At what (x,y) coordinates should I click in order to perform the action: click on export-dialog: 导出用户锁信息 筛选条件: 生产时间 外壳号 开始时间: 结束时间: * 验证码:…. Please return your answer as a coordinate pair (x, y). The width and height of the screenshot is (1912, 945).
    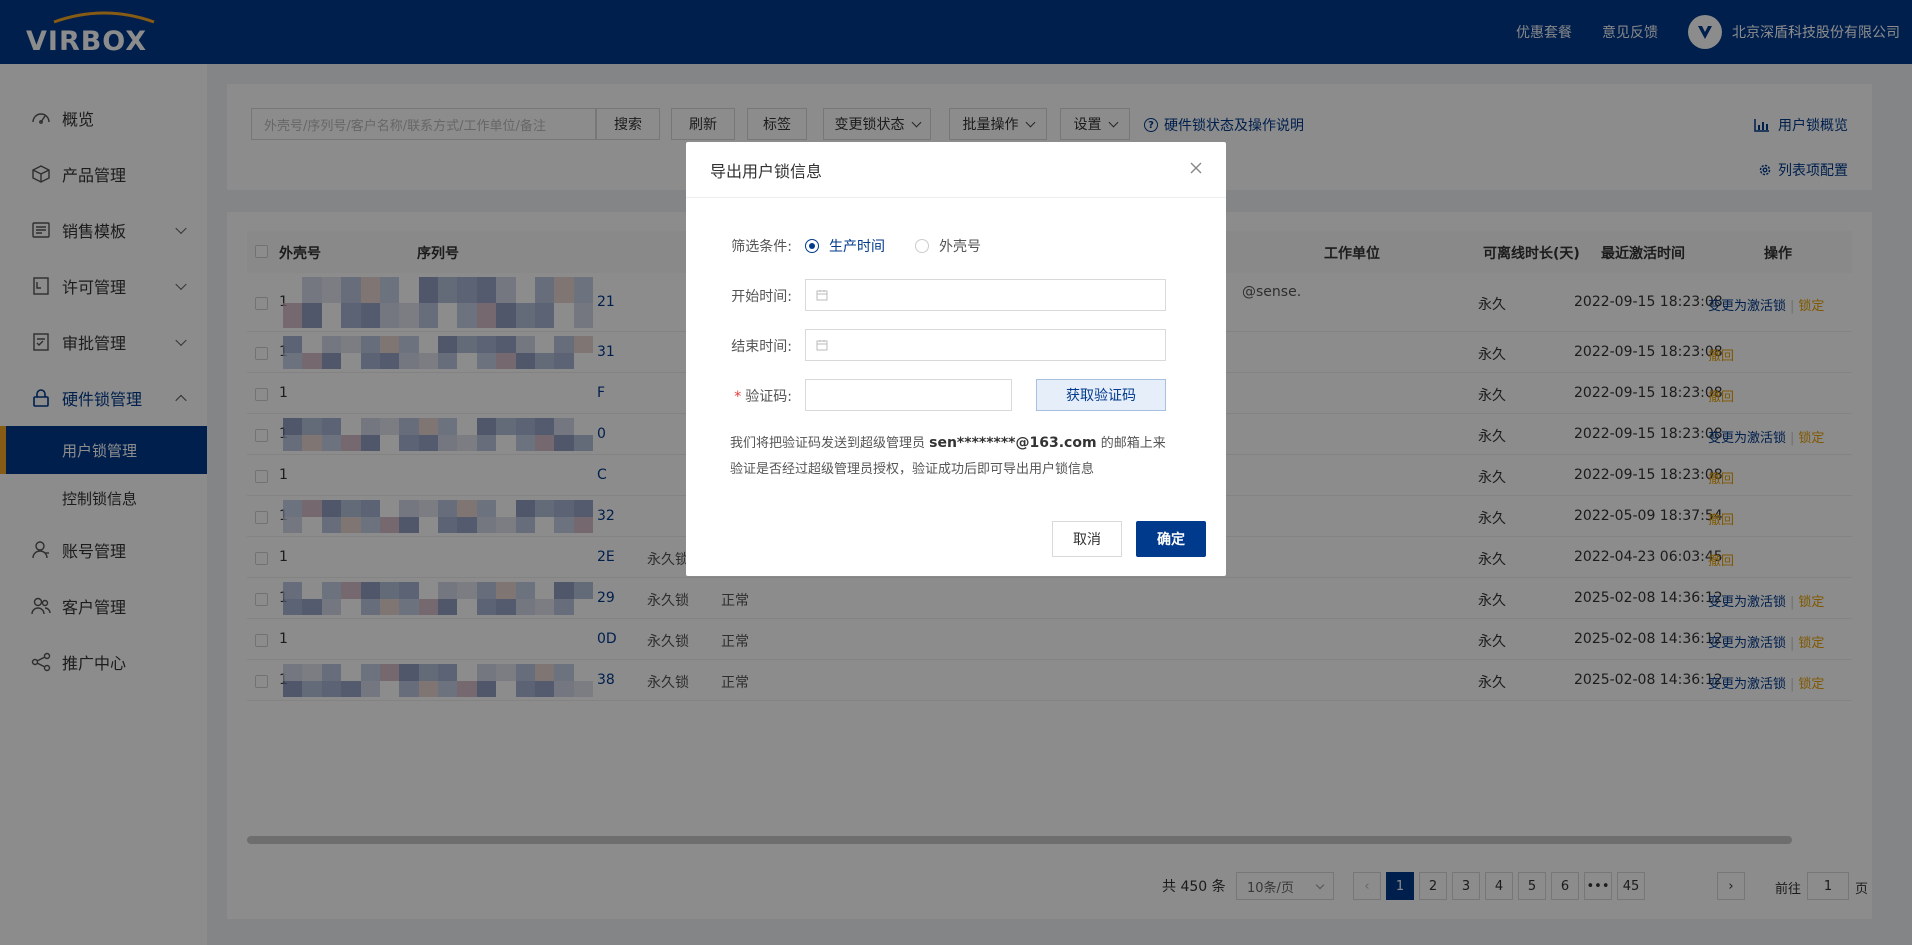
    Looking at the image, I should click on (956, 359).